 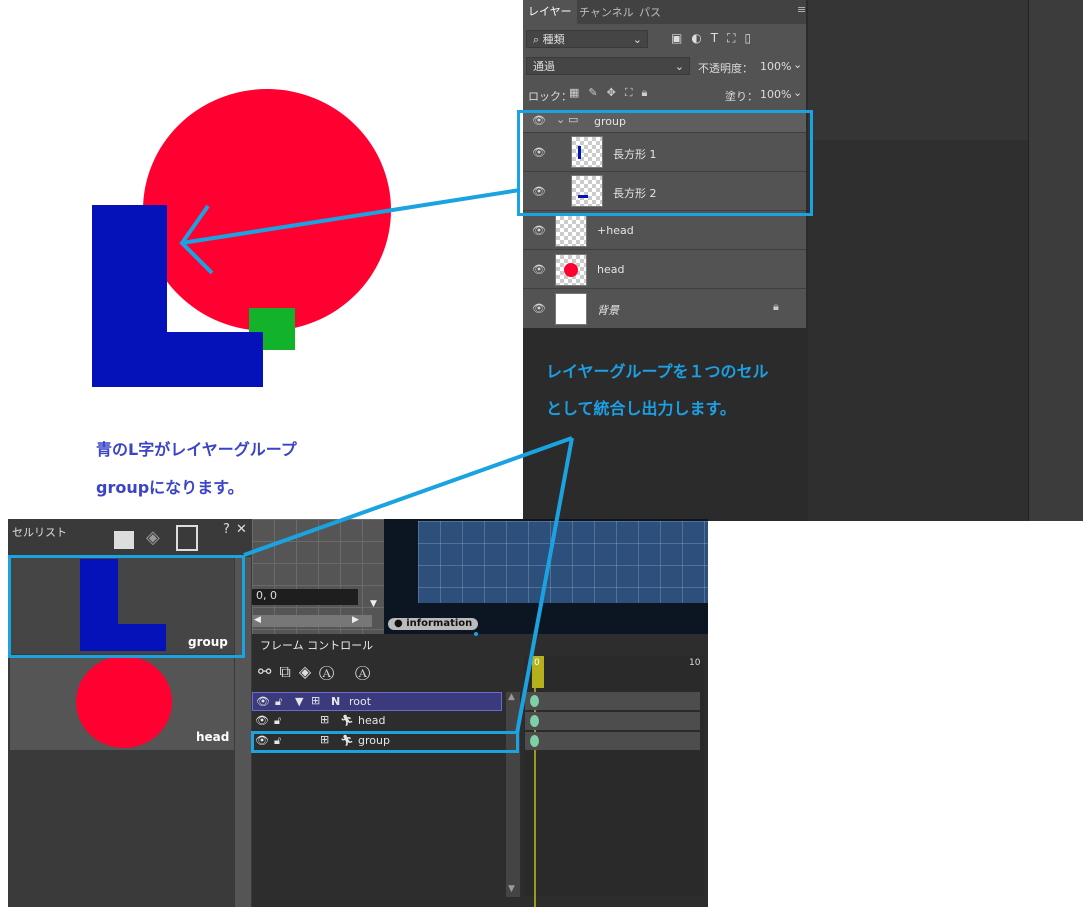 I want to click on arrow-to-track, so click(x=544, y=585).